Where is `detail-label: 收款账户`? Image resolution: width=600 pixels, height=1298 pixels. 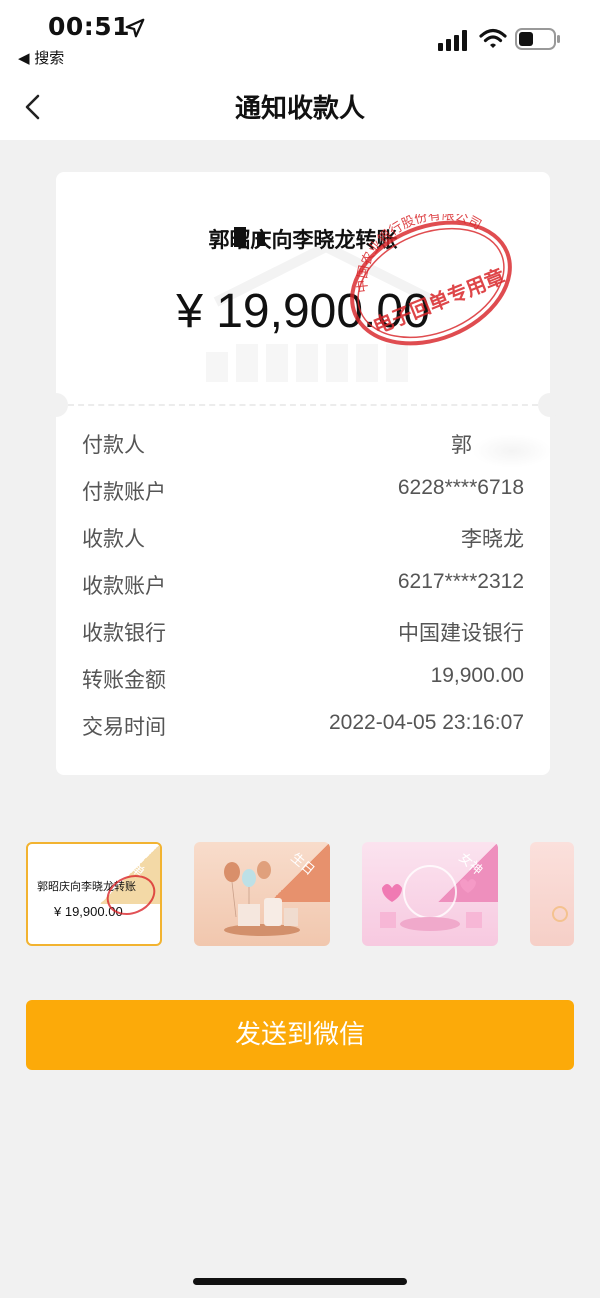
detail-label: 收款账户 is located at coordinates (124, 586).